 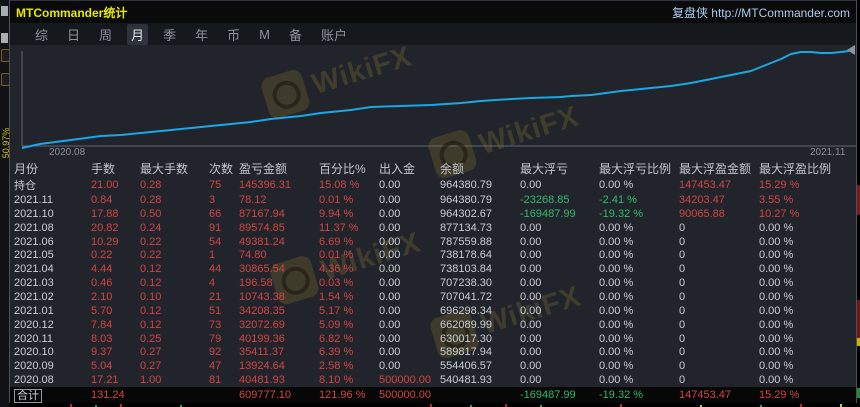 I want to click on cell: 20.82, so click(x=115, y=228).